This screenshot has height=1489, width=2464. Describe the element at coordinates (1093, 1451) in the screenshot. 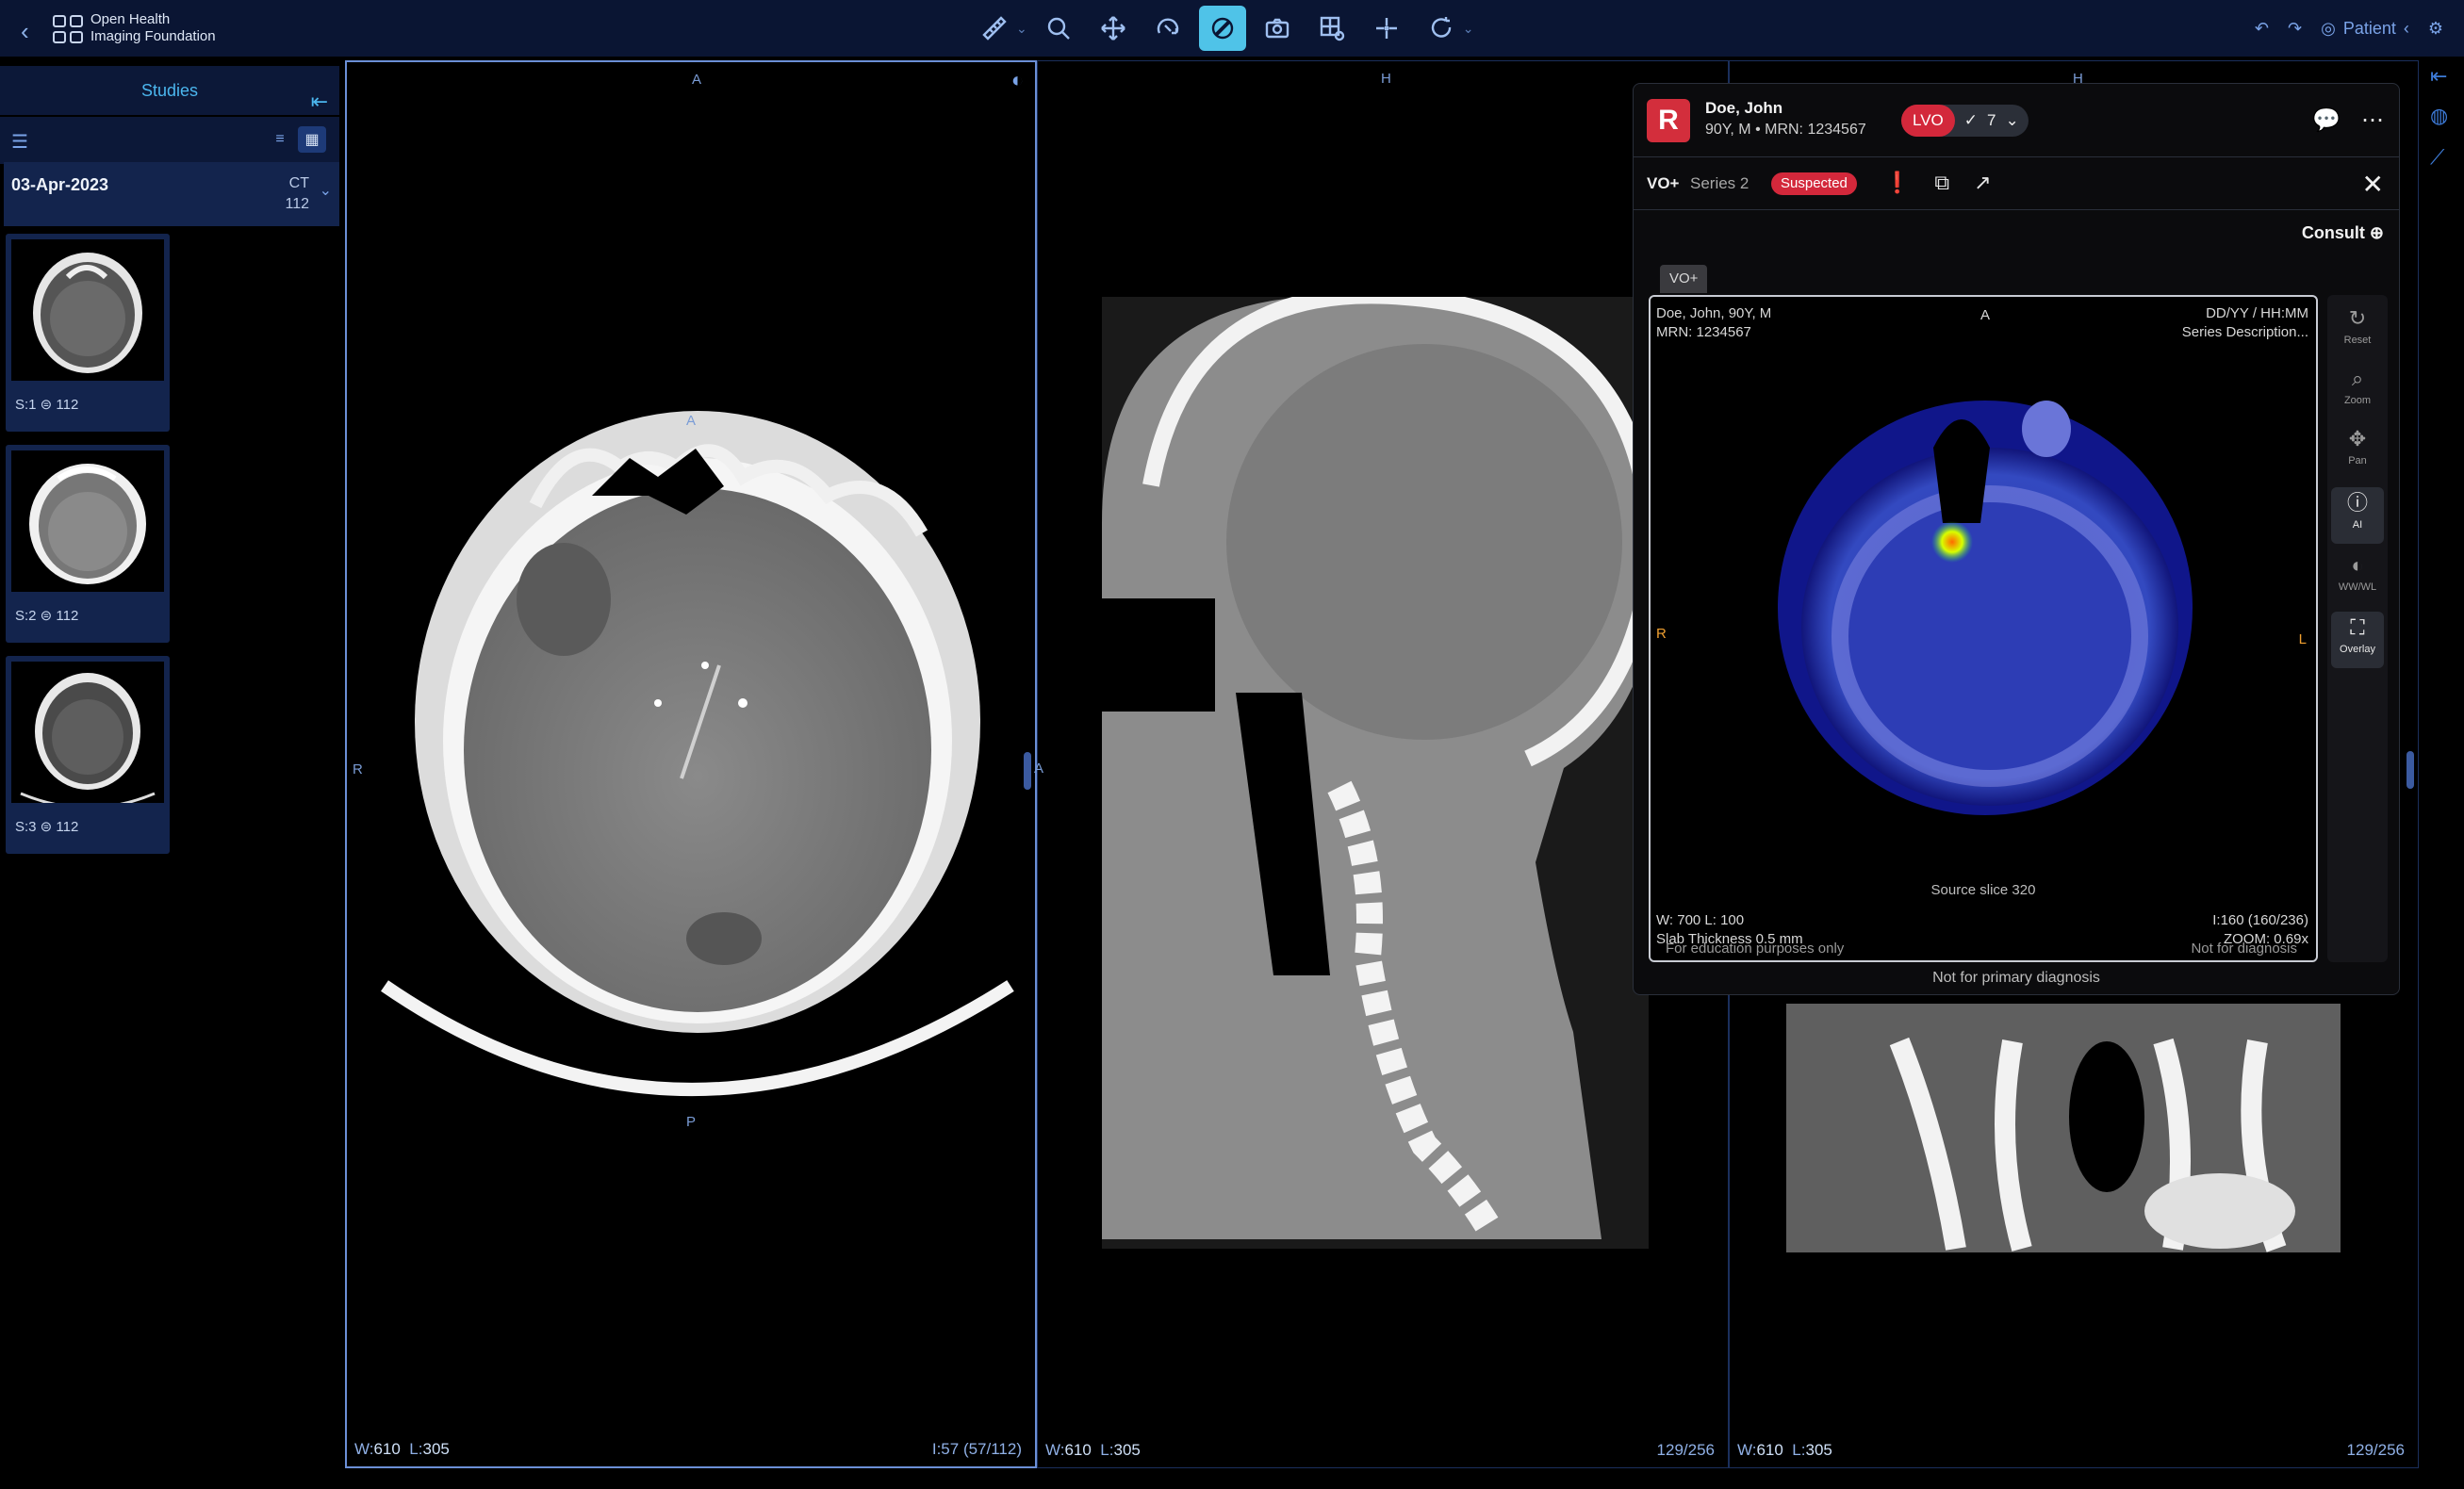

I see `window-level-readout: W:610 L:305` at that location.